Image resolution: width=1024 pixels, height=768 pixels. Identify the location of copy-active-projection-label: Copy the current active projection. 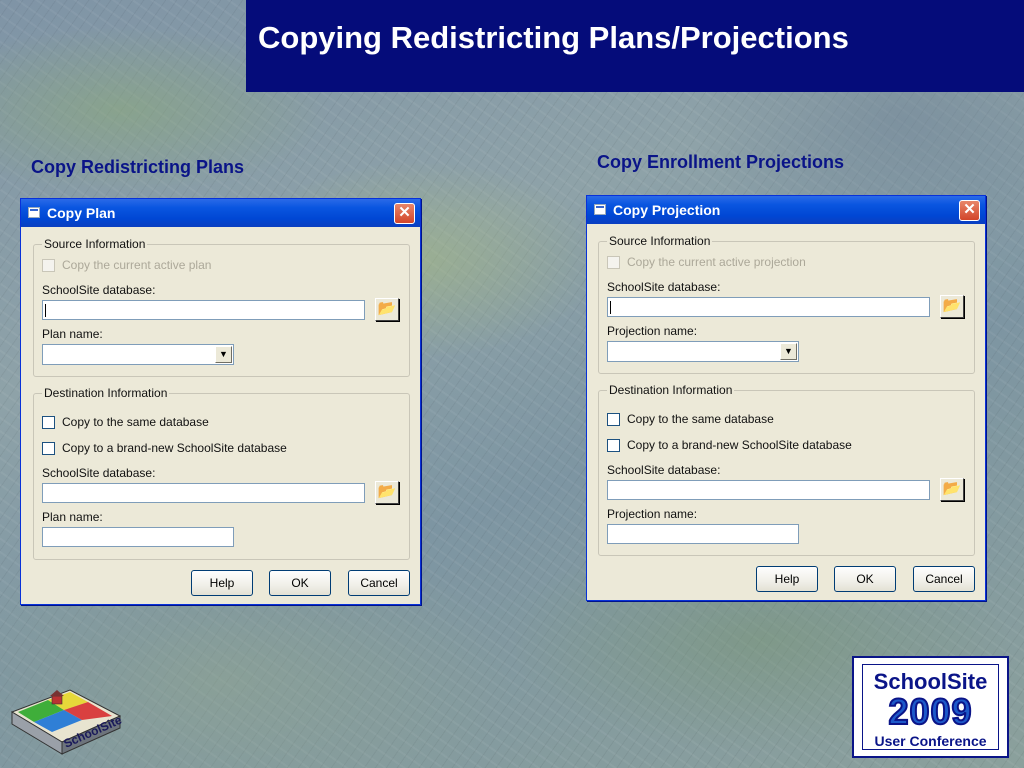
(716, 262).